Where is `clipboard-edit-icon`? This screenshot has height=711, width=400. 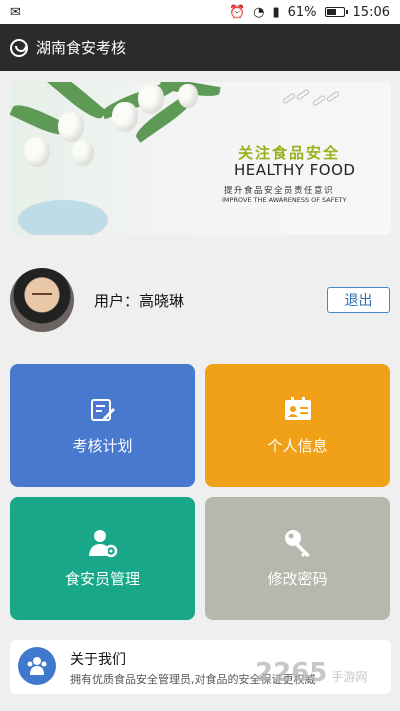
clipboard-edit-icon is located at coordinates (103, 410).